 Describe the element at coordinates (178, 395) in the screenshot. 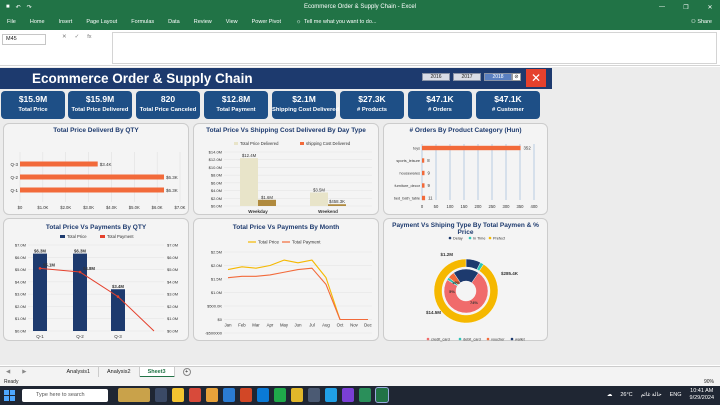

I see `file-explorer-icon` at that location.